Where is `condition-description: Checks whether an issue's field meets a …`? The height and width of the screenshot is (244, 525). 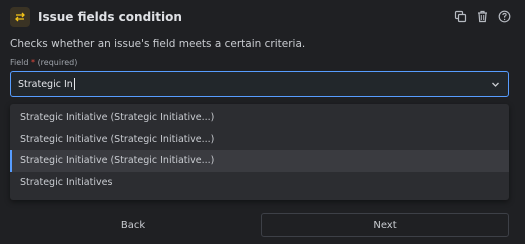
condition-description: Checks whether an issue's field meets a … is located at coordinates (158, 44).